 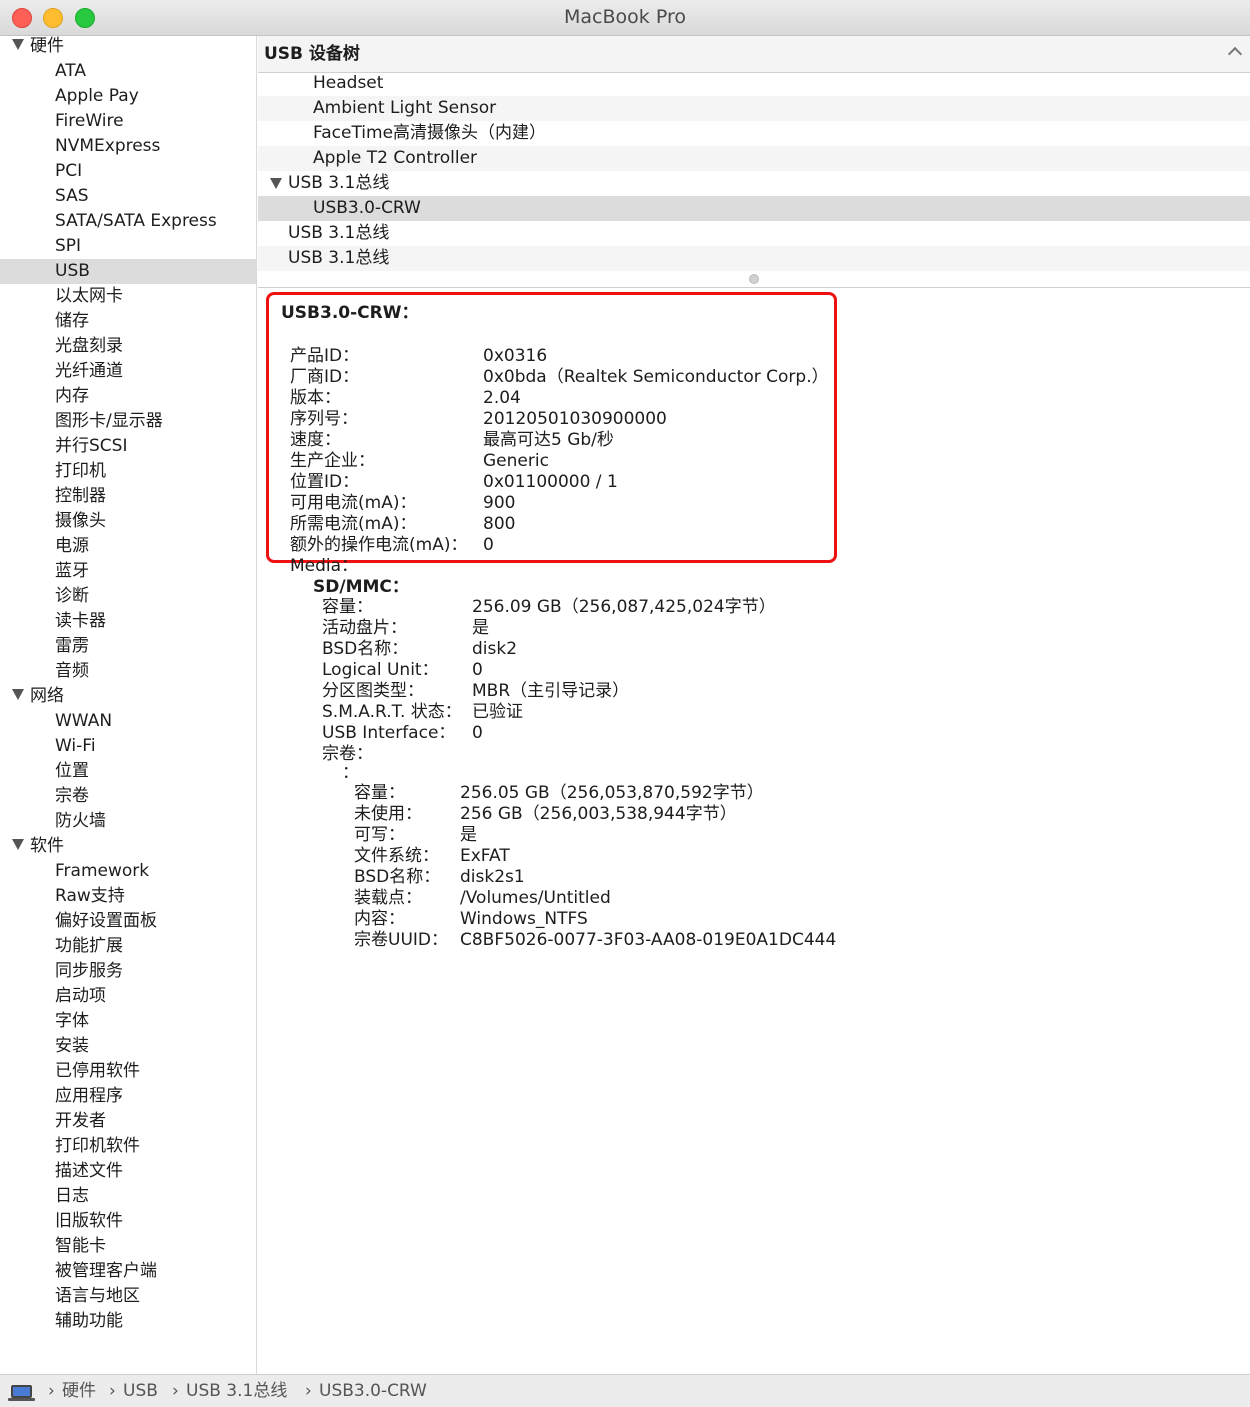 What do you see at coordinates (236, 1391) in the screenshot?
I see `breadcrumb-item: USB 3.1总线` at bounding box center [236, 1391].